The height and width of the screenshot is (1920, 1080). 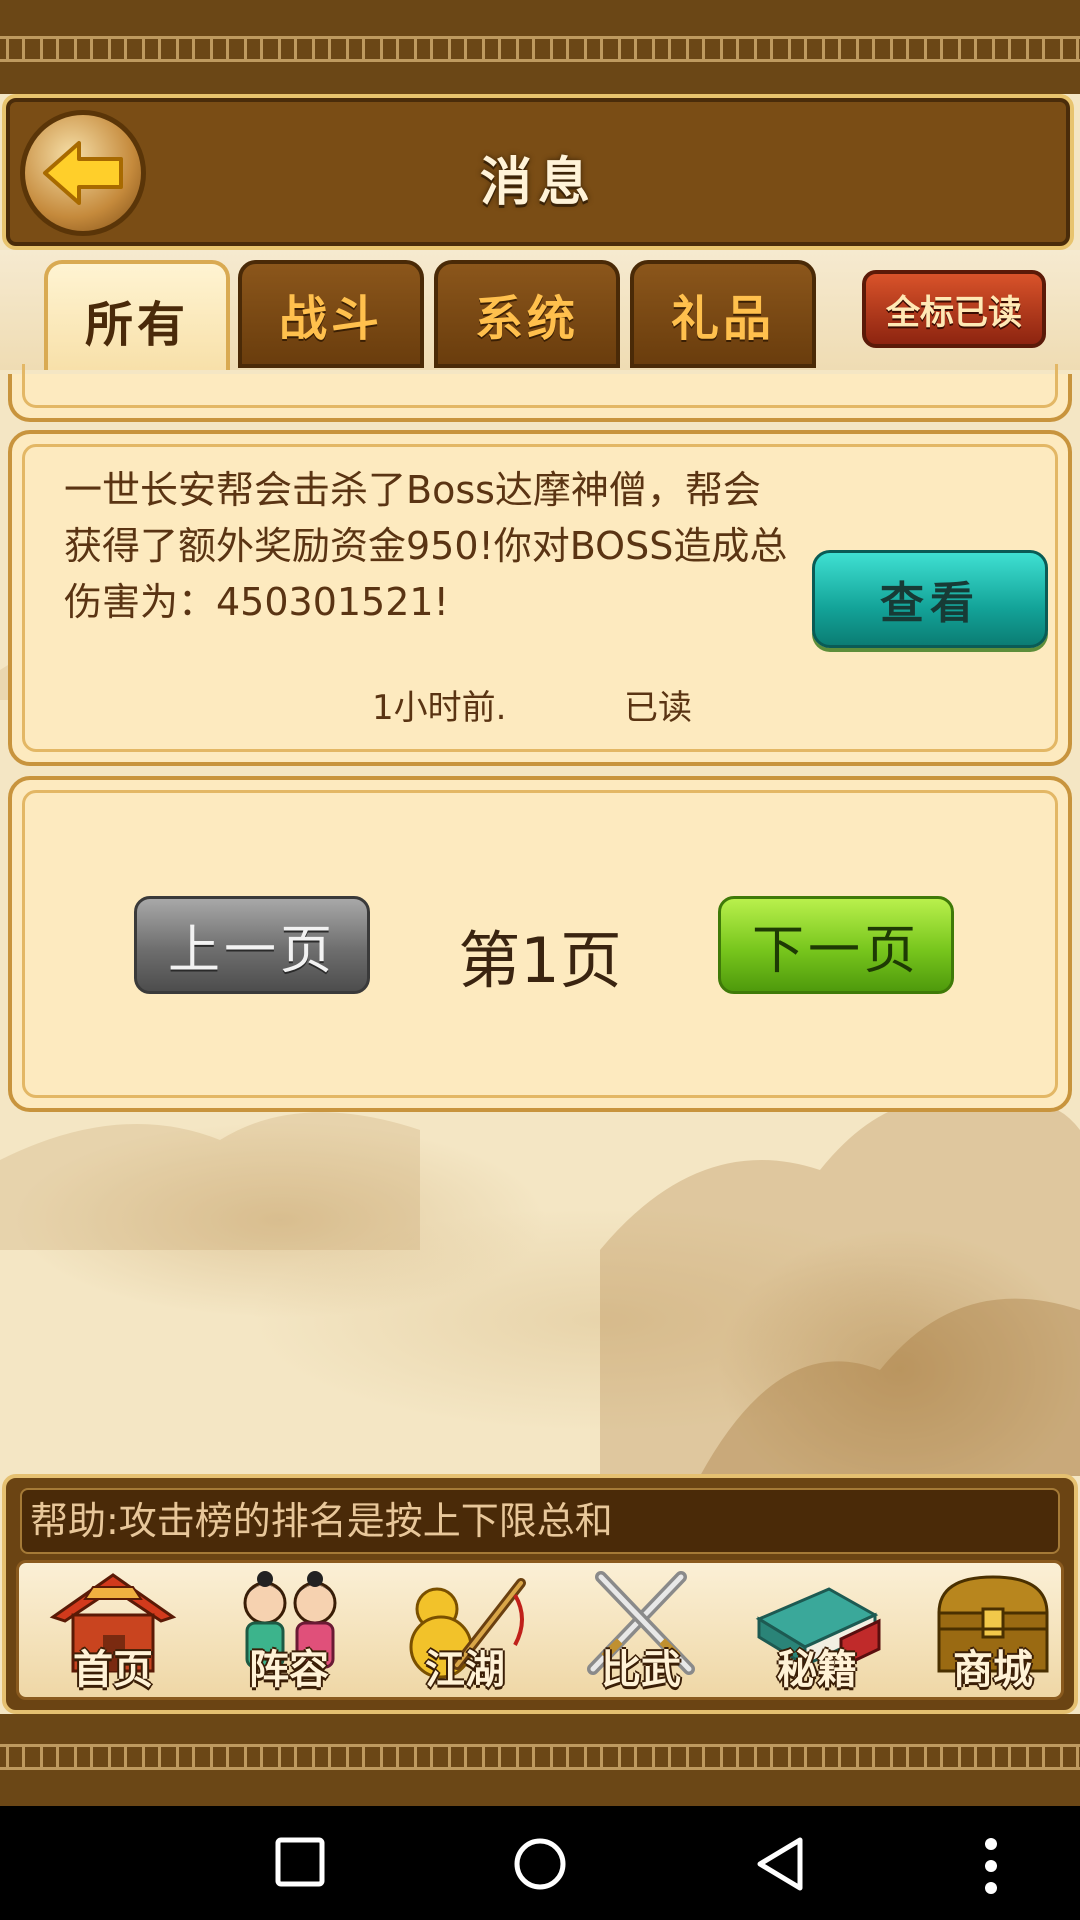 I want to click on message-time: 1小时前., so click(x=439, y=708).